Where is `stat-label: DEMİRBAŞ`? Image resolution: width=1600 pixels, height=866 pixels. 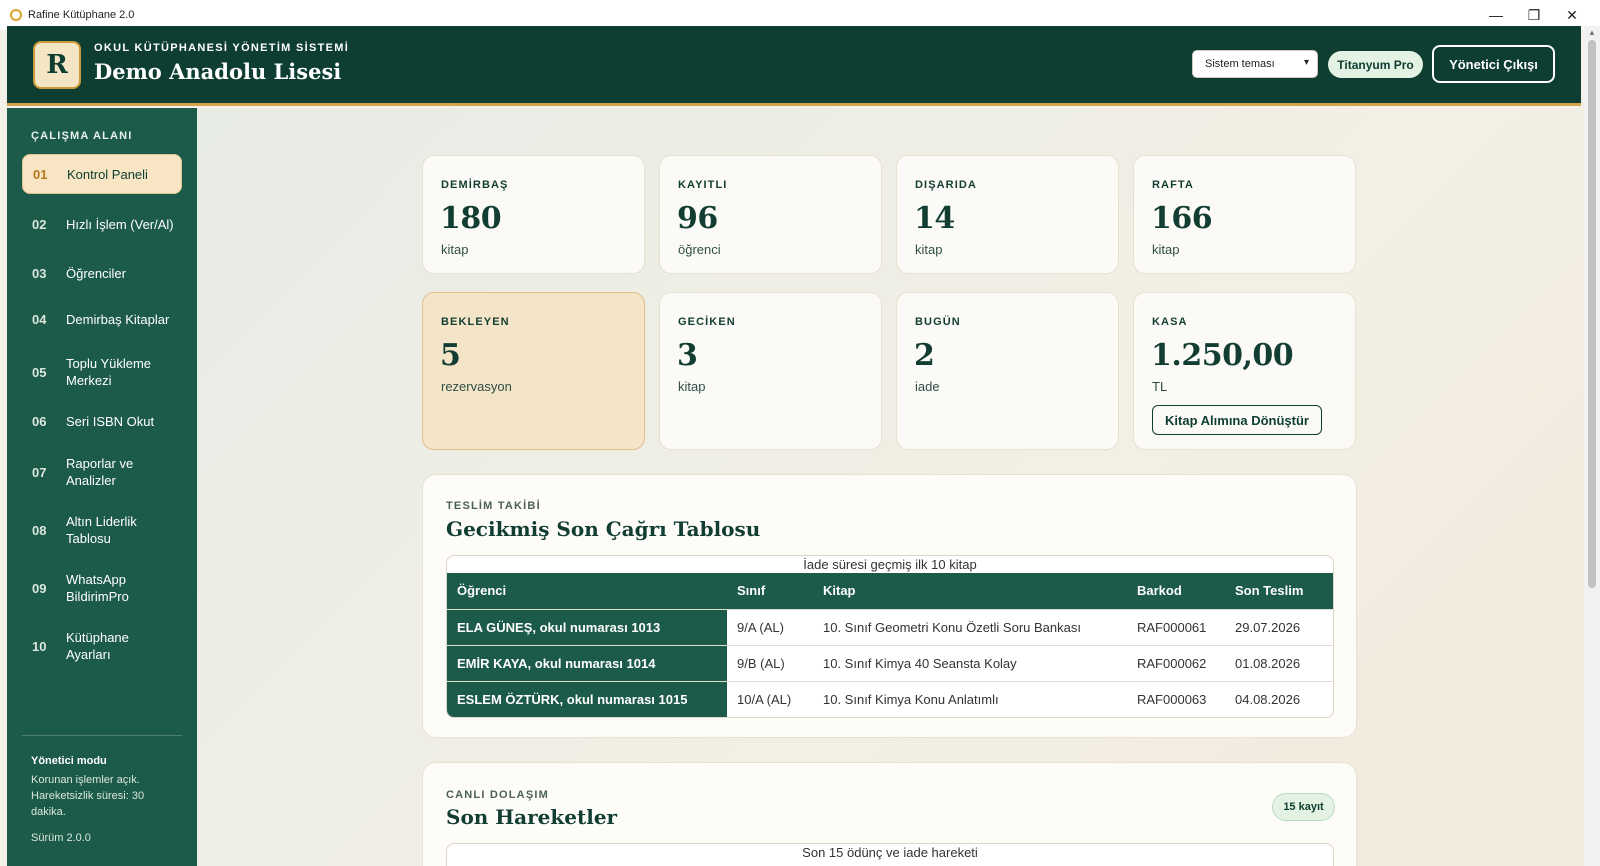 stat-label: DEMİRBAŞ is located at coordinates (475, 185).